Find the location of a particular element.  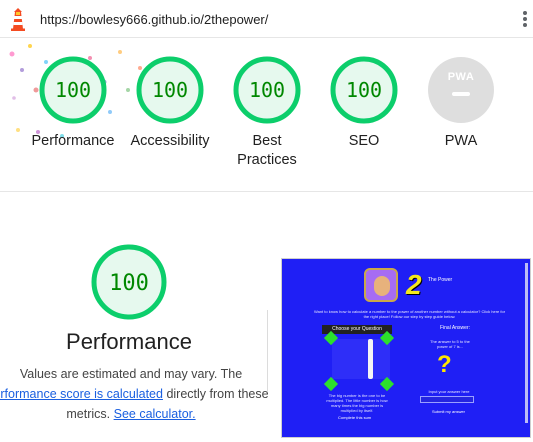

gauge-pwa: PWA PWA is located at coordinates (461, 103).